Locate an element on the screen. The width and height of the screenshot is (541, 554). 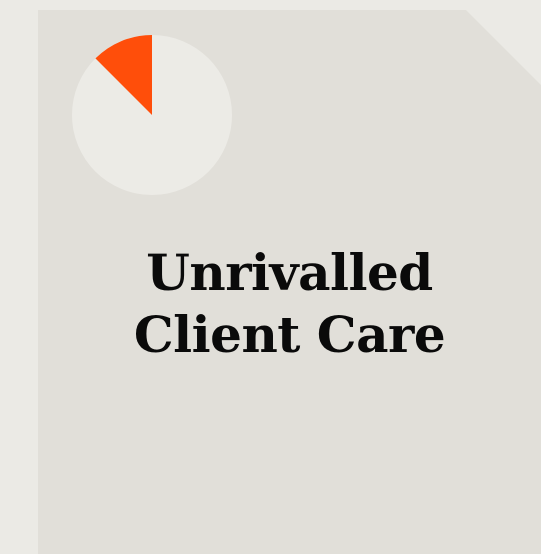
headline-line-1: Unrivalled is located at coordinates (289, 272).